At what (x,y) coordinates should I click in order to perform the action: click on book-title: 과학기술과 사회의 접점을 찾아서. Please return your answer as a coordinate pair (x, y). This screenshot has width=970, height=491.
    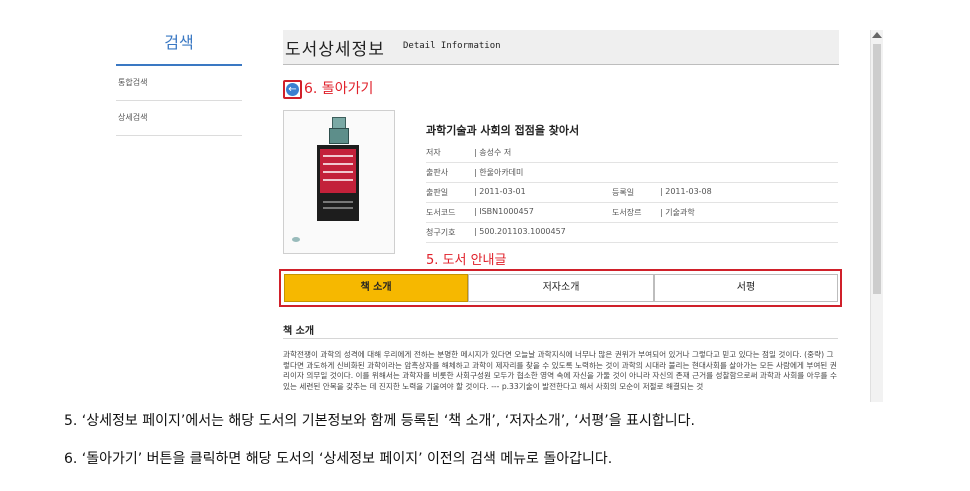
    Looking at the image, I should click on (503, 130).